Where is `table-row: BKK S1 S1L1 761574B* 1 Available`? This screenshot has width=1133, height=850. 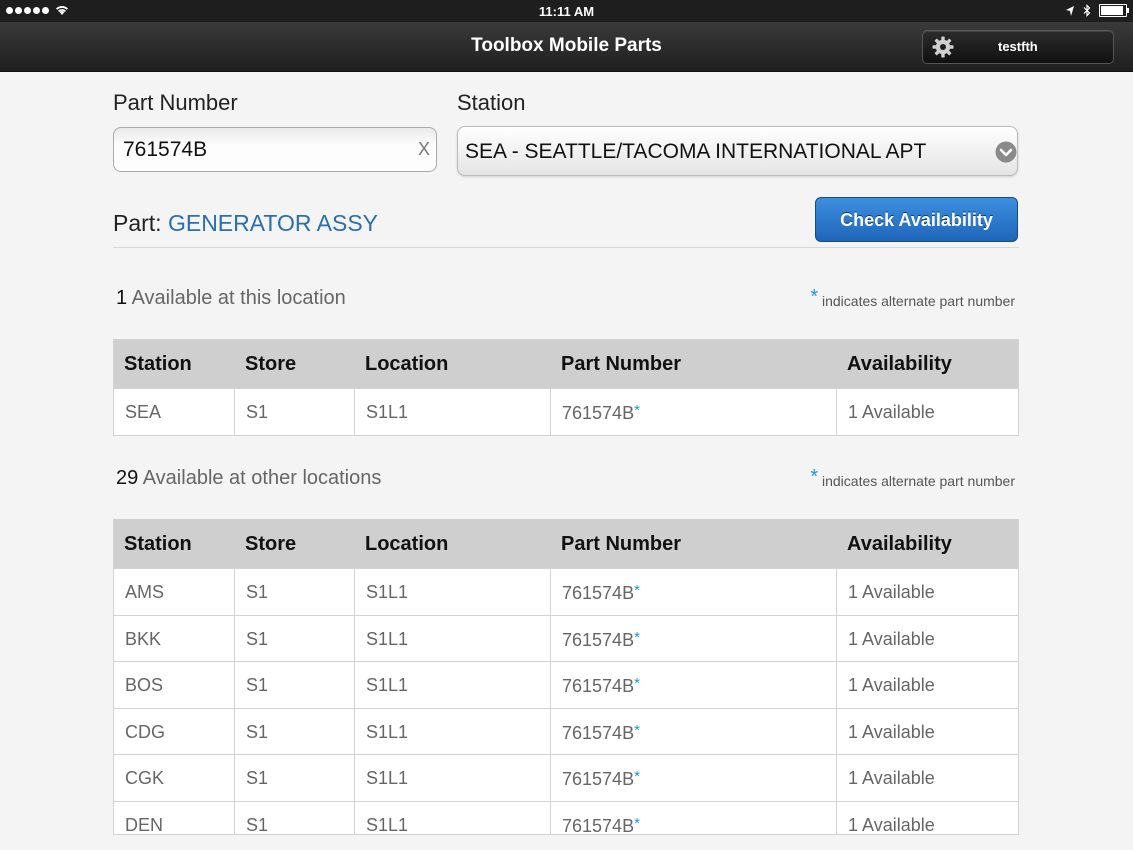 table-row: BKK S1 S1L1 761574B* 1 Available is located at coordinates (566, 637).